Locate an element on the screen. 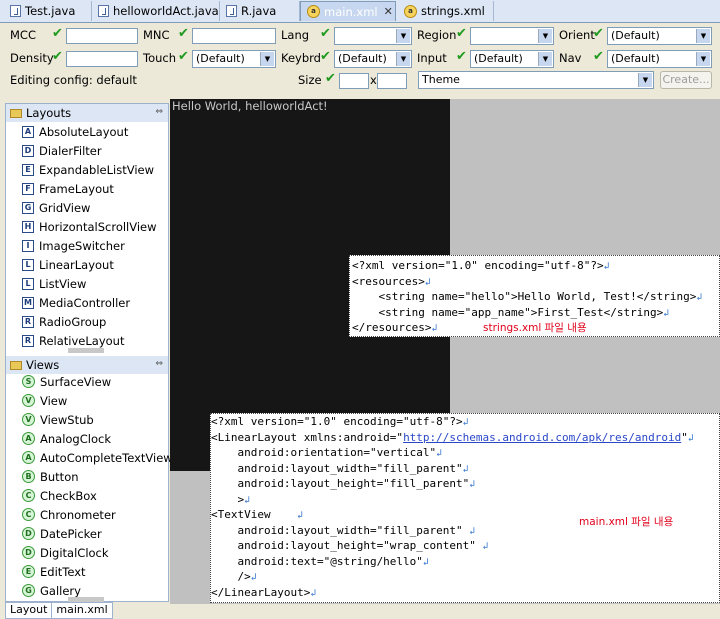 The width and height of the screenshot is (720, 619). palette-item-label: AbsoluteLayout is located at coordinates (84, 131).